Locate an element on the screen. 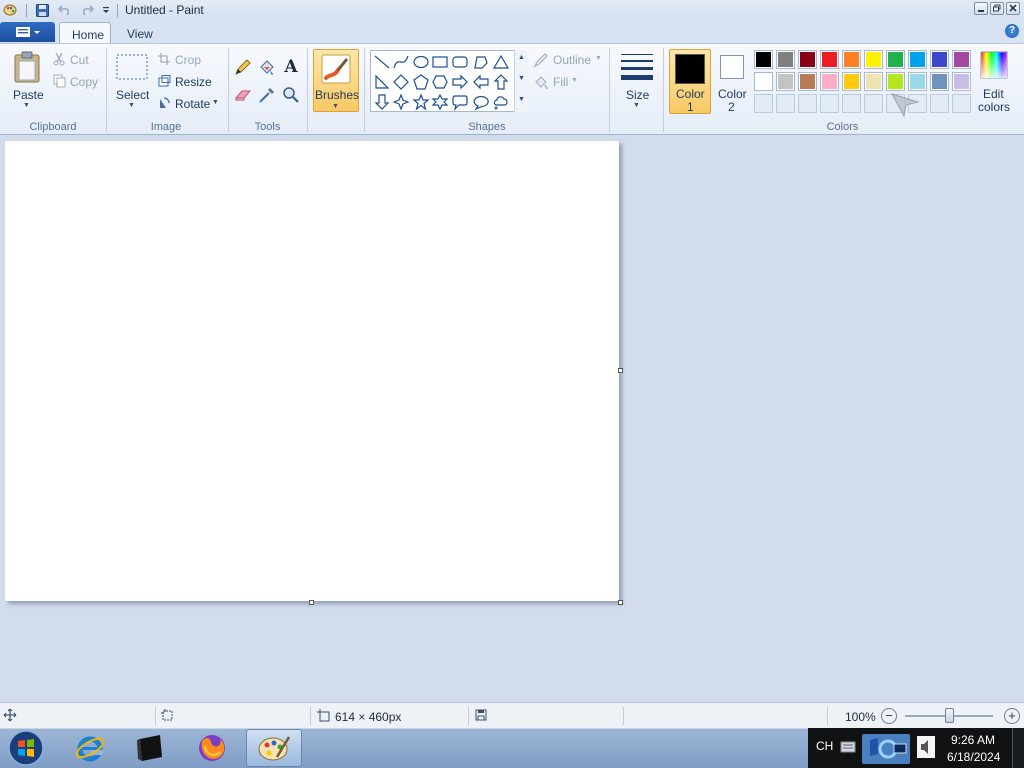 This screenshot has height=768, width=1024. paste-icon is located at coordinates (27, 67).